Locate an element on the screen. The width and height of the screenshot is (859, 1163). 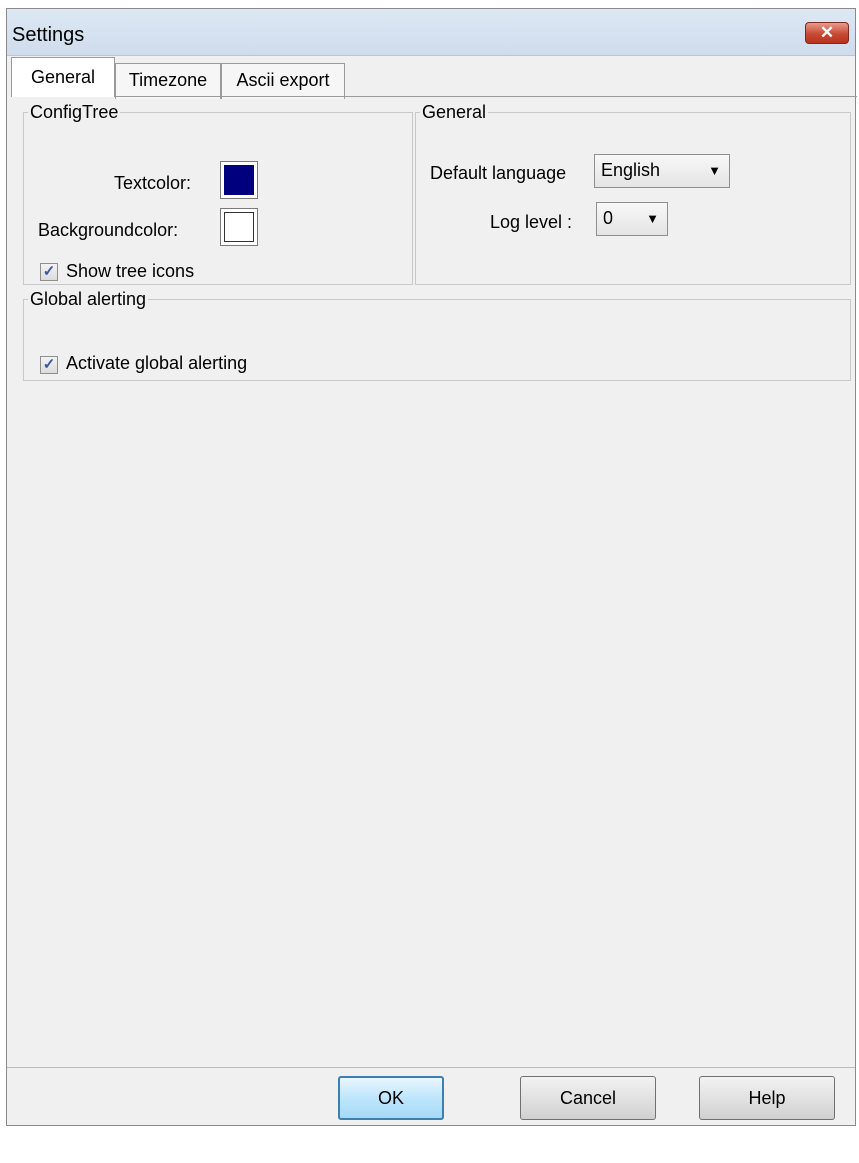
help-button: Help is located at coordinates (767, 1098).